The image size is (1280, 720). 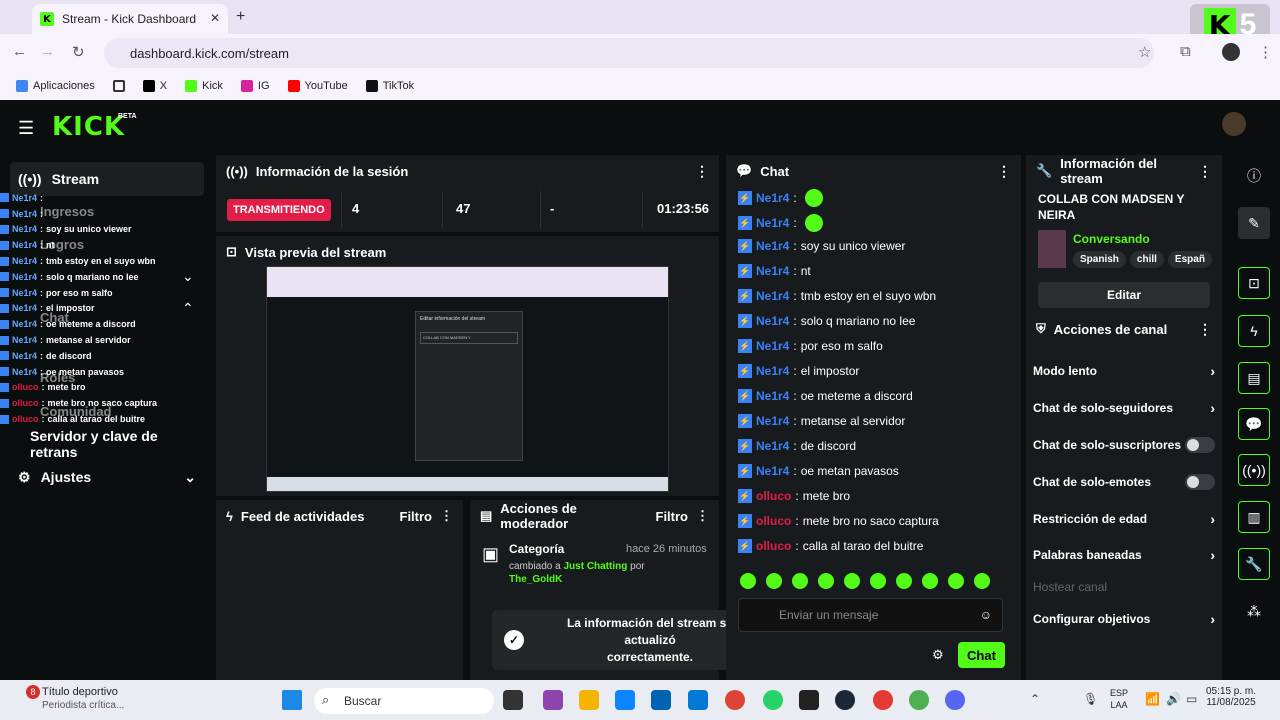 What do you see at coordinates (986, 615) in the screenshot?
I see `emoji-picker-icon: ☺` at bounding box center [986, 615].